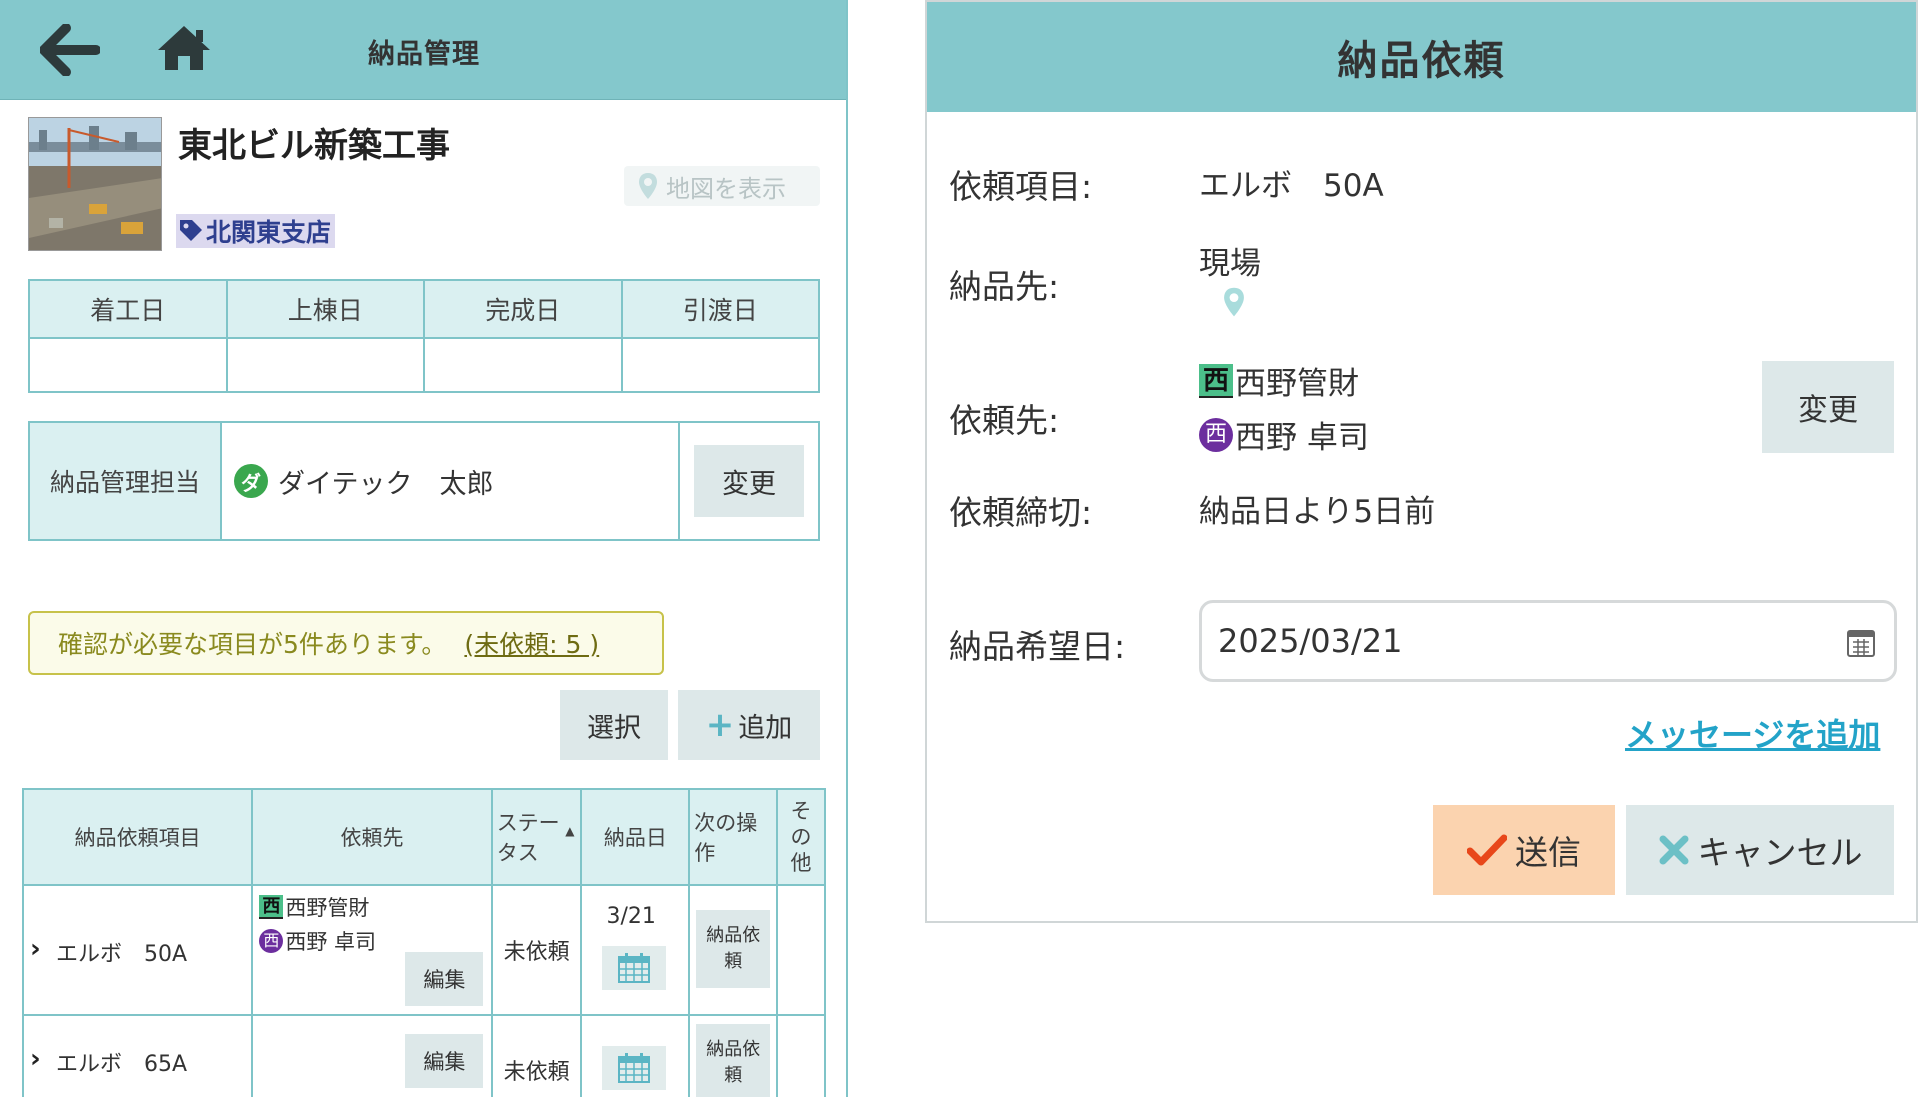  What do you see at coordinates (1673, 850) in the screenshot?
I see `close-icon` at bounding box center [1673, 850].